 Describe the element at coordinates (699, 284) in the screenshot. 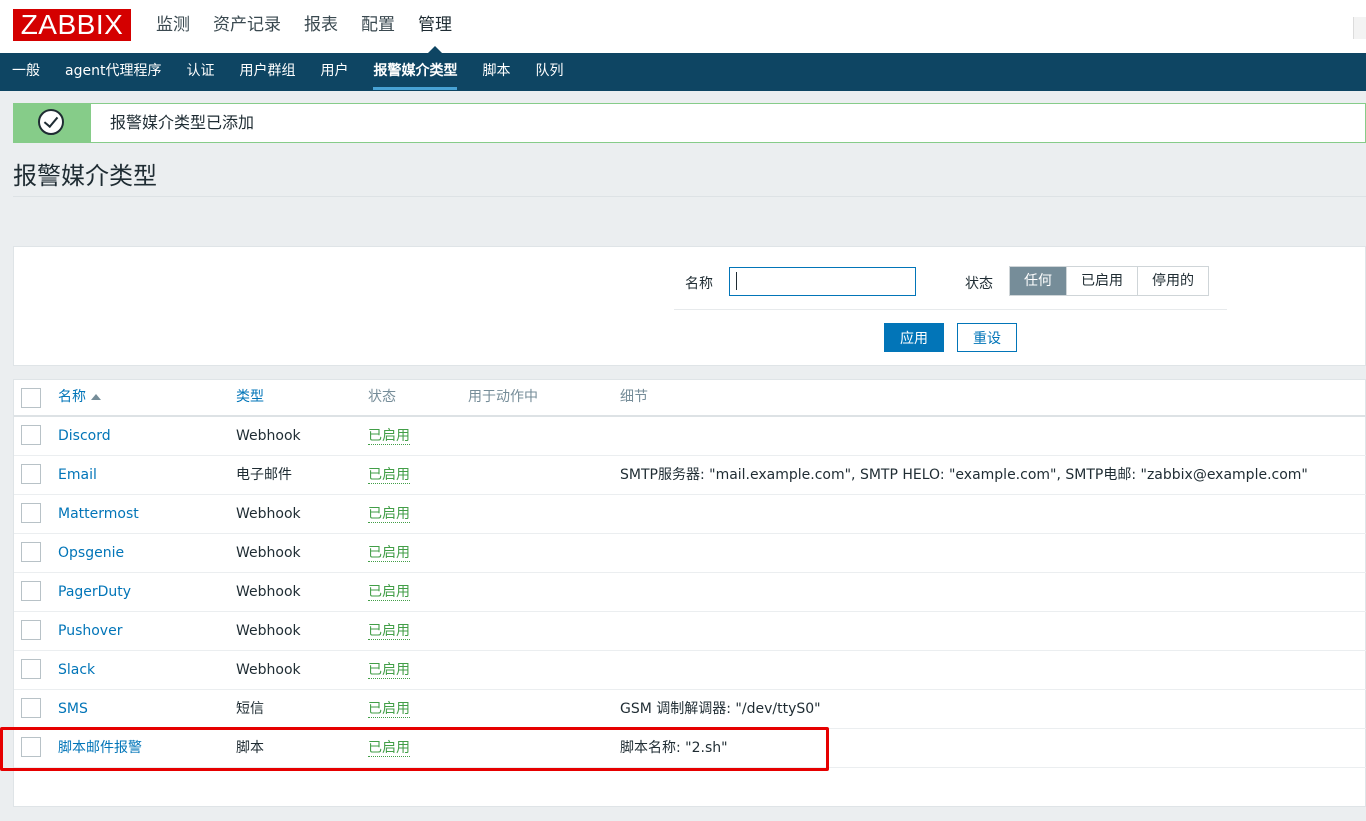

I see `name-filter-label: 名称` at that location.